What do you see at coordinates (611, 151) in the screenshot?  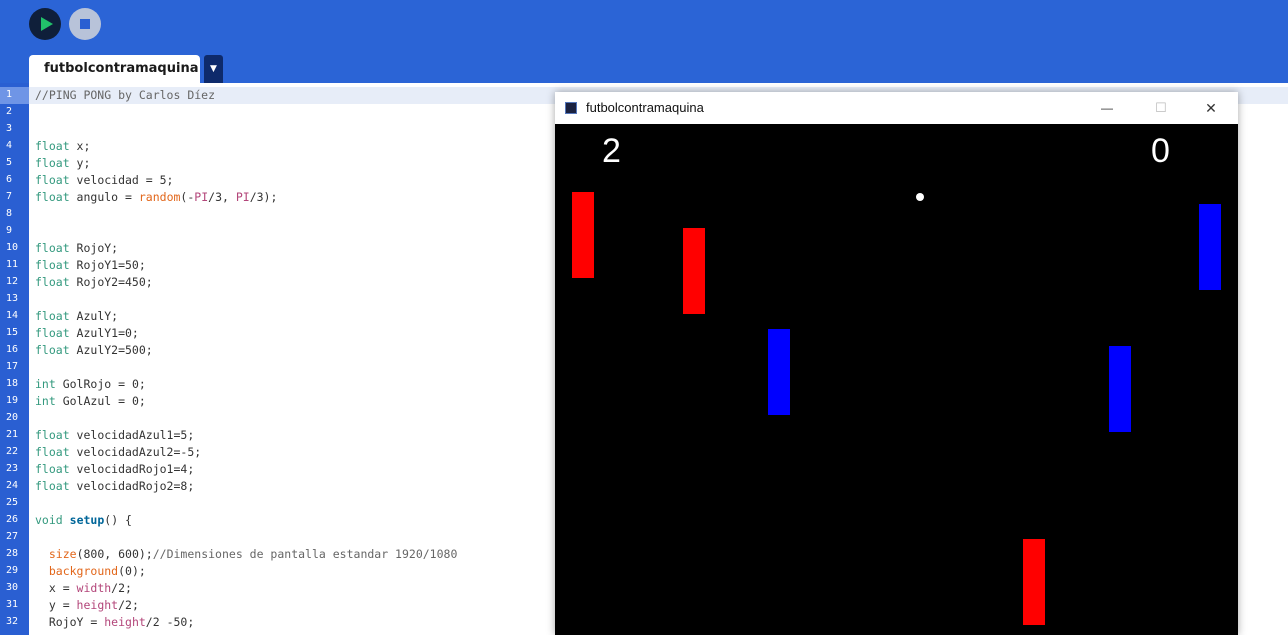 I see `score-left: 2` at bounding box center [611, 151].